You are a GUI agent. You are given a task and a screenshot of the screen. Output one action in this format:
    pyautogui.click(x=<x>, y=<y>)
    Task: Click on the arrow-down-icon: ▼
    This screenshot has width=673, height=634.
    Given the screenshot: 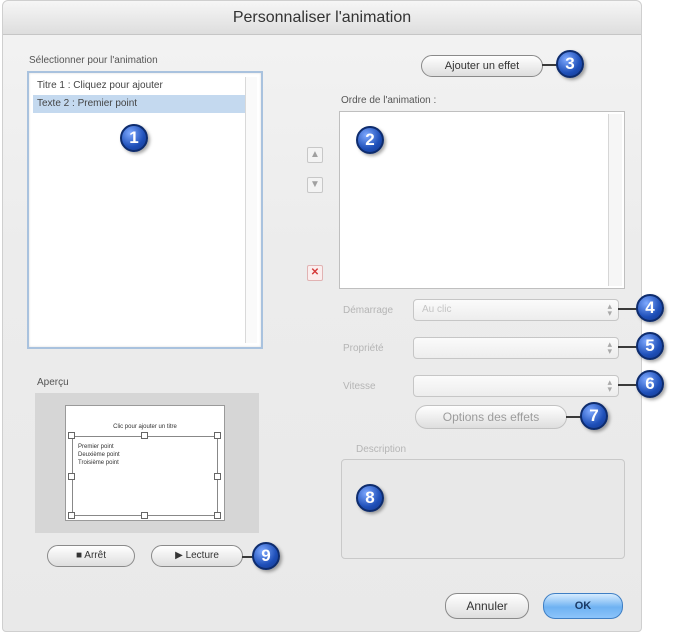 What is the action you would take?
    pyautogui.click(x=315, y=185)
    